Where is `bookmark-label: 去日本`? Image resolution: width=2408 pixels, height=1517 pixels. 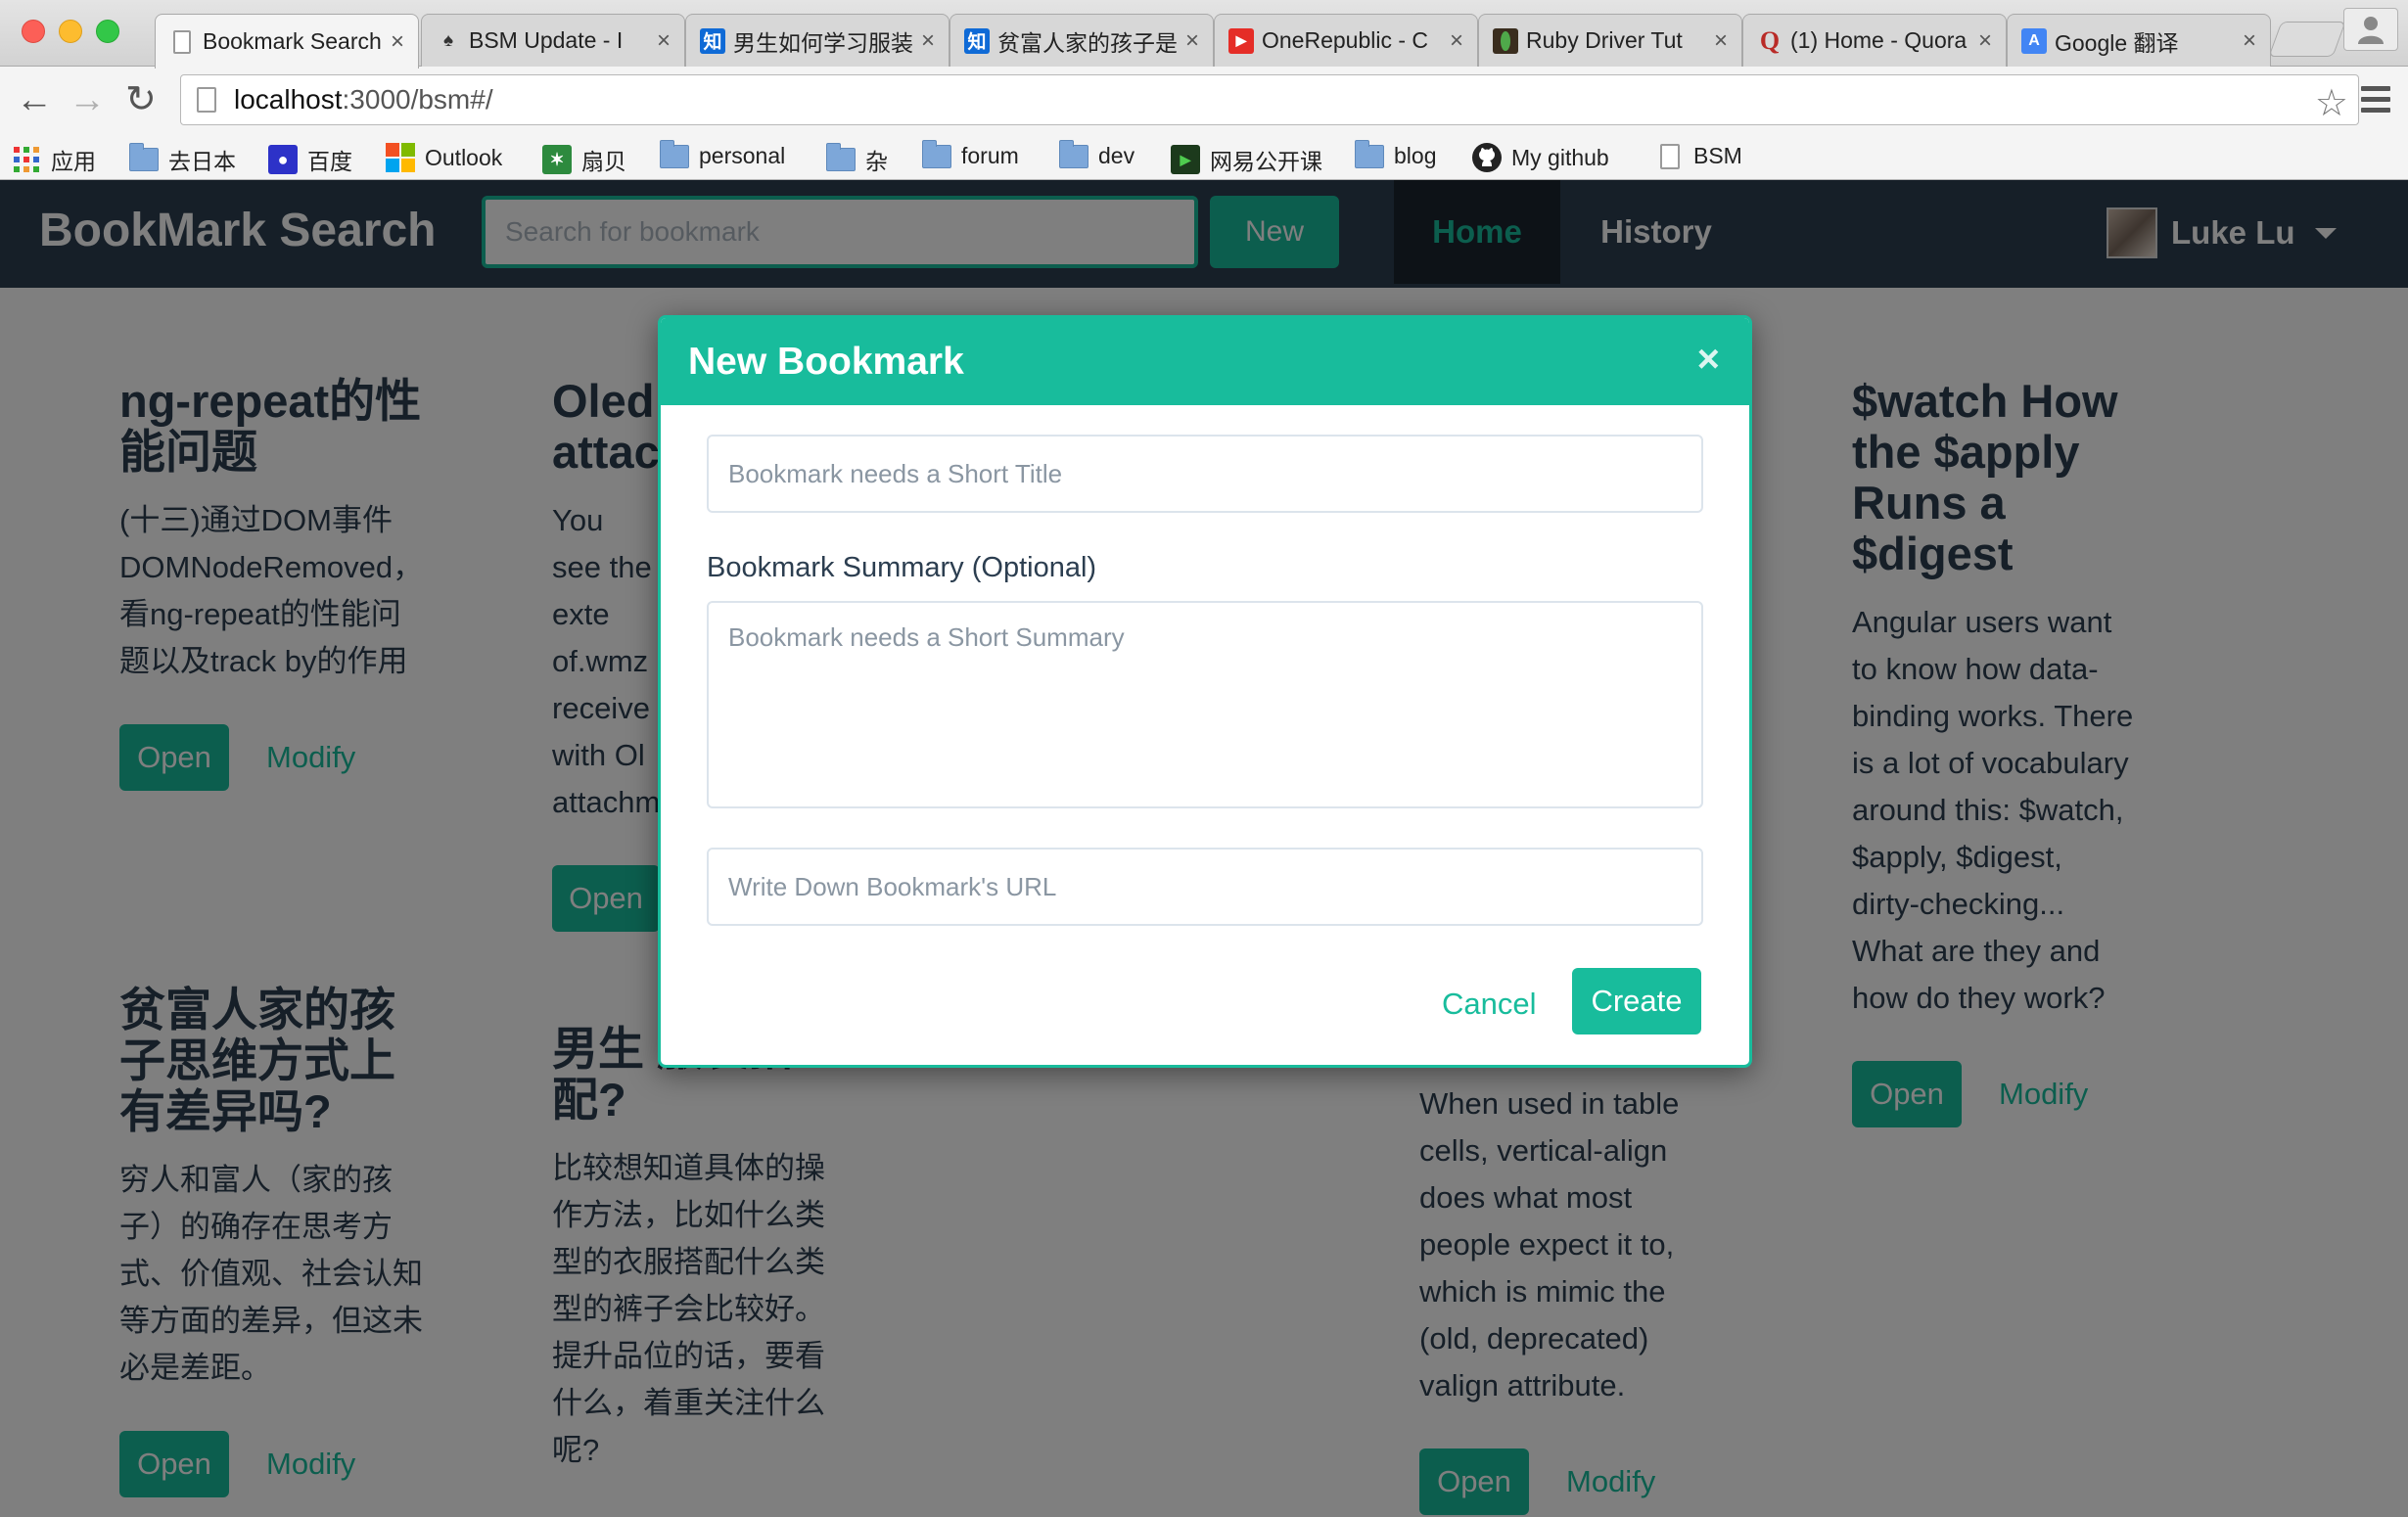 bookmark-label: 去日本 is located at coordinates (202, 162).